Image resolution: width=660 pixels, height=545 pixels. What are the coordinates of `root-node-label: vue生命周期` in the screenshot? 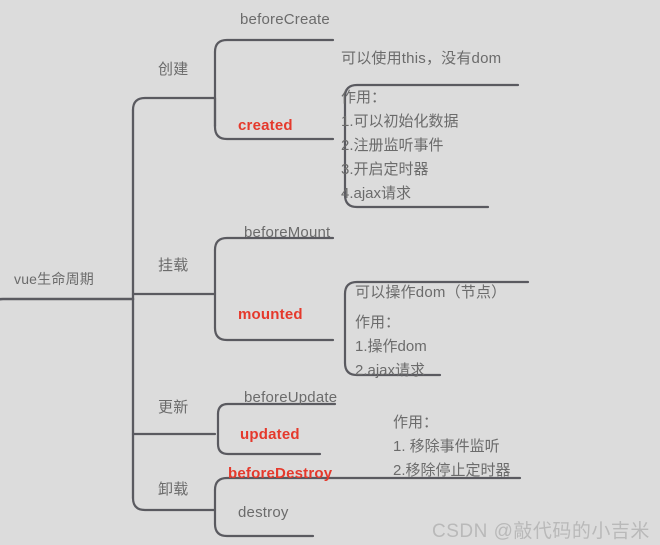 It's located at (54, 279).